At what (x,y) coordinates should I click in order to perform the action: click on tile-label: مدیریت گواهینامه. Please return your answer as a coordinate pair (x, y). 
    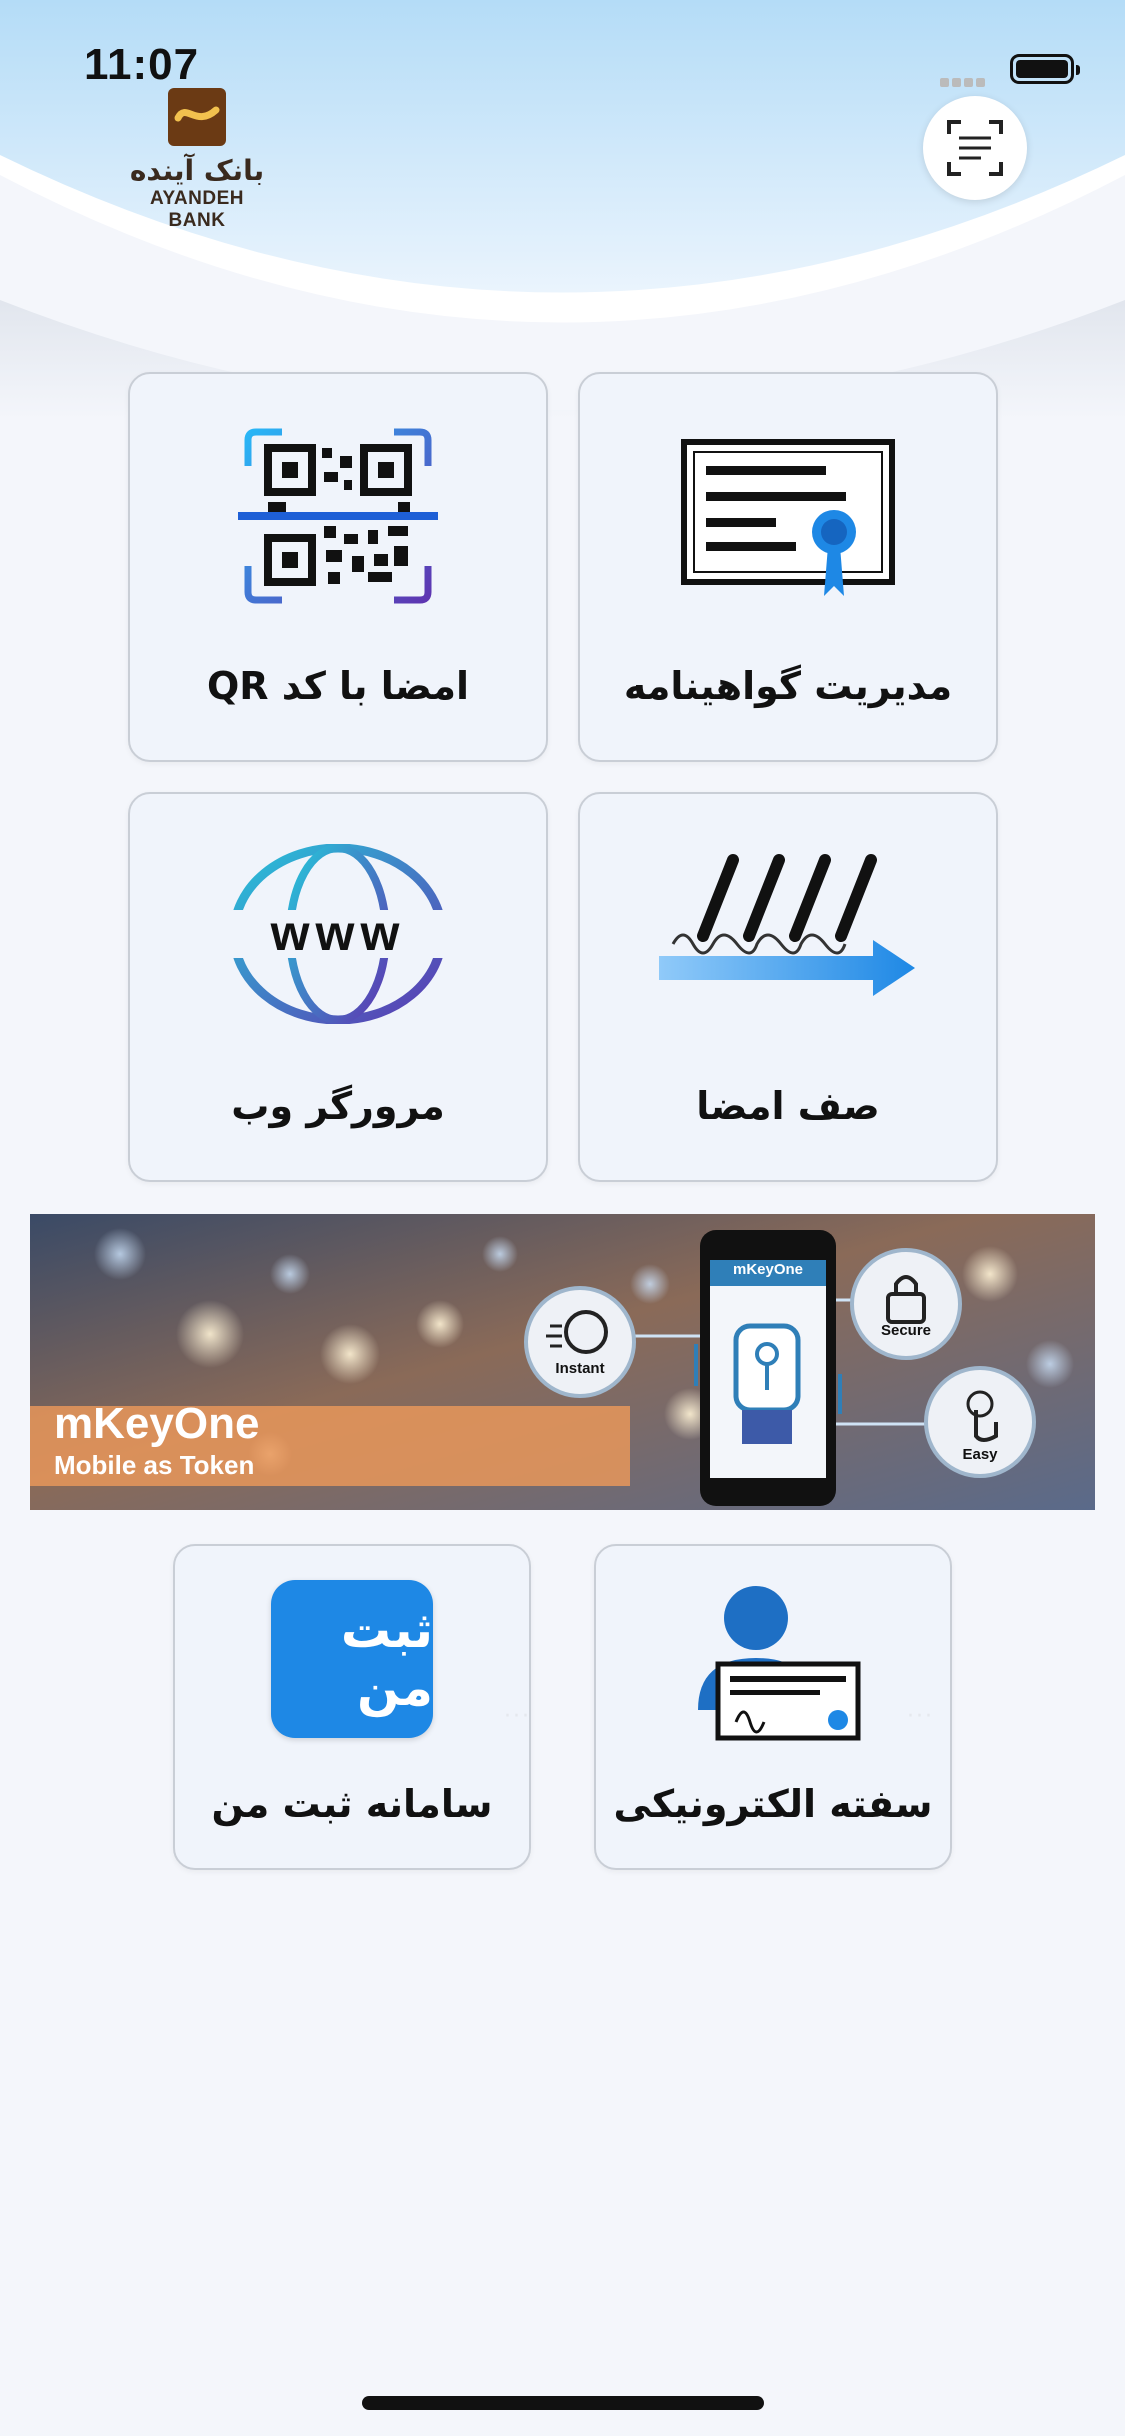
    Looking at the image, I should click on (788, 686).